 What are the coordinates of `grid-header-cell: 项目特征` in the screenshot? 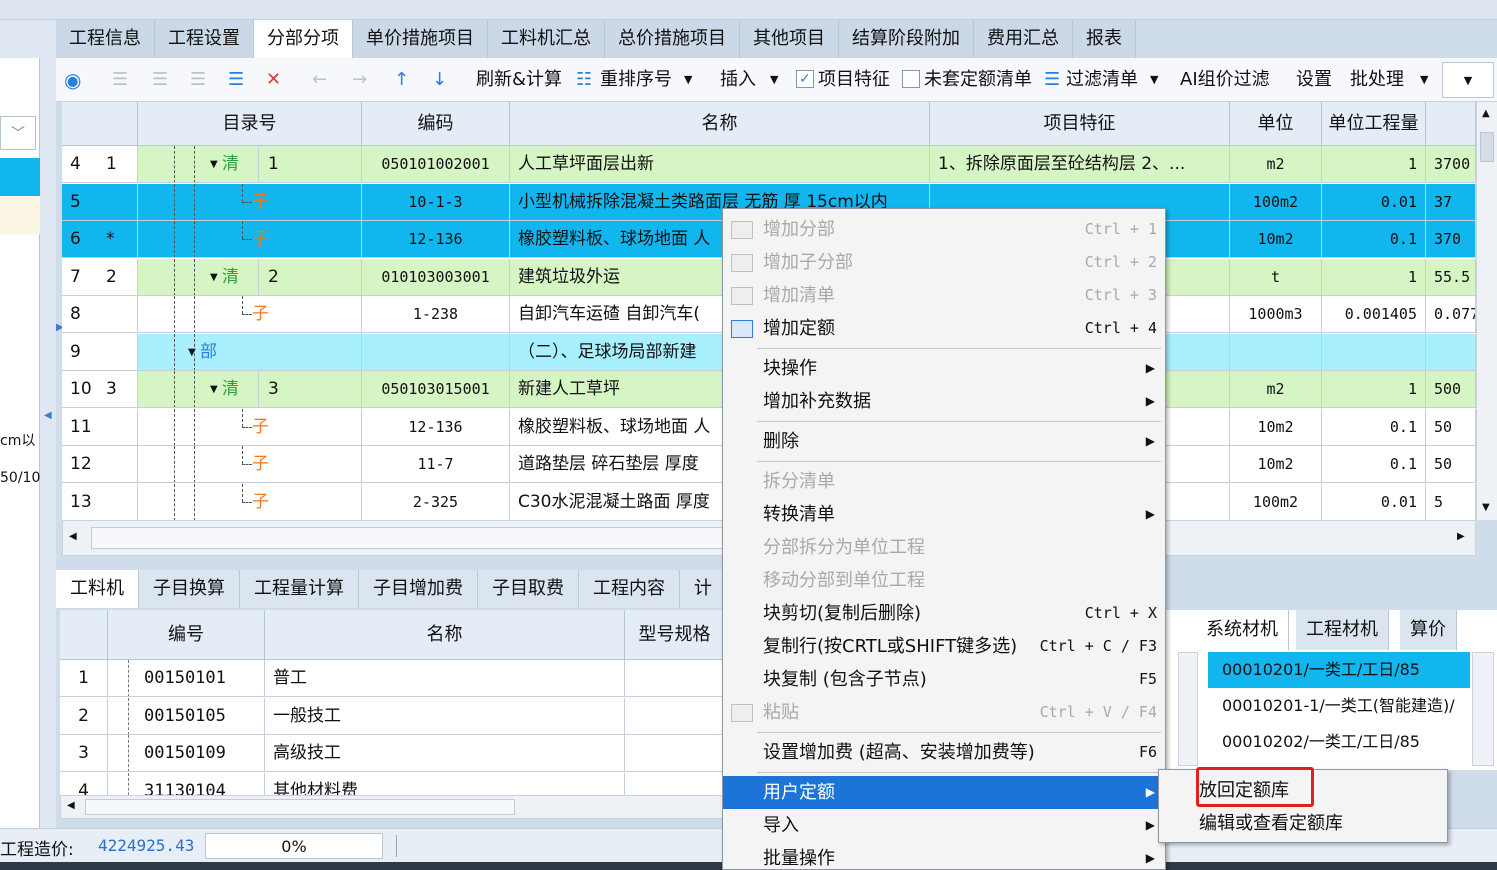 It's located at (1080, 124).